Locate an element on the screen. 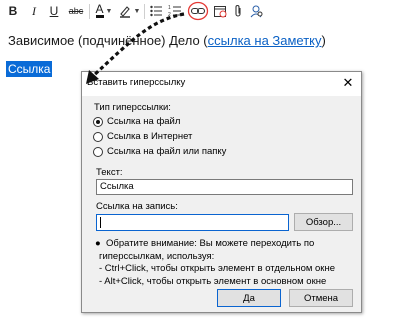  callout-arrow is located at coordinates (135, 48).